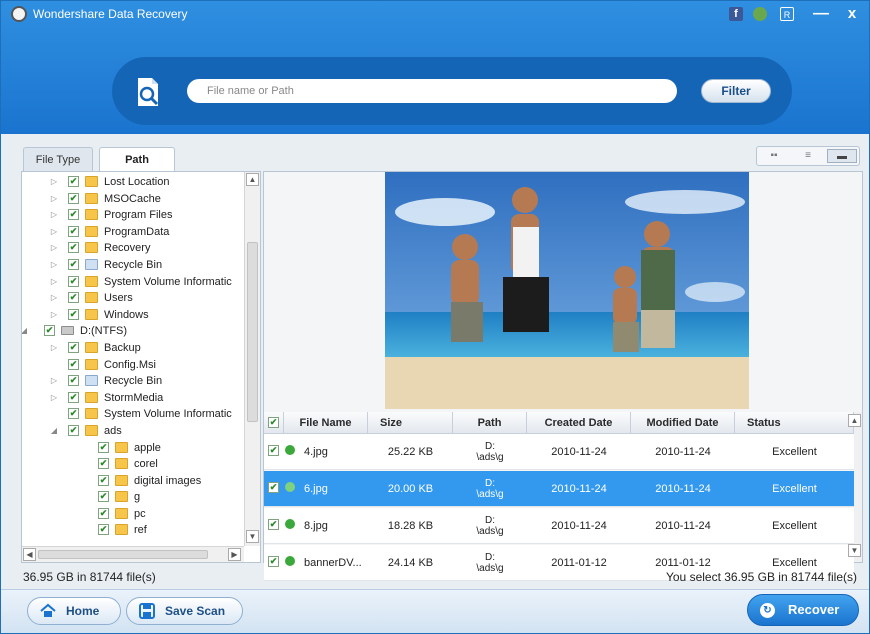 The image size is (870, 634). I want to click on tree-vertical-scrollbar: ▲ ▼, so click(252, 359).